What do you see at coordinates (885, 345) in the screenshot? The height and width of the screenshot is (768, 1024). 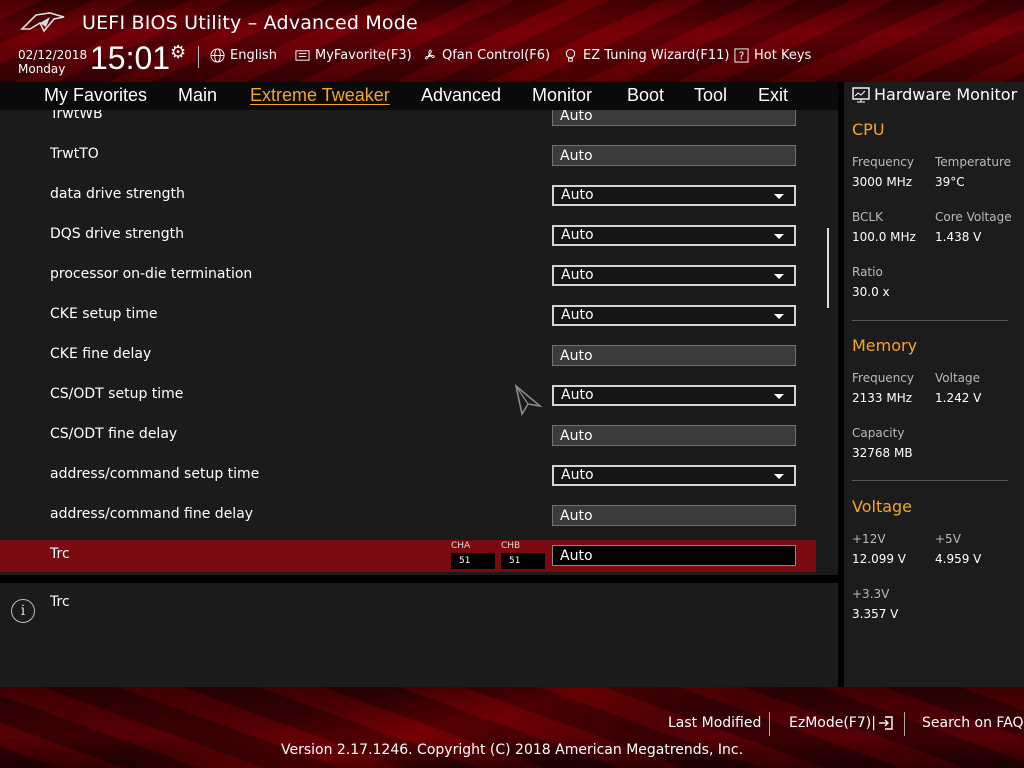 I see `memory-heading: Memory` at bounding box center [885, 345].